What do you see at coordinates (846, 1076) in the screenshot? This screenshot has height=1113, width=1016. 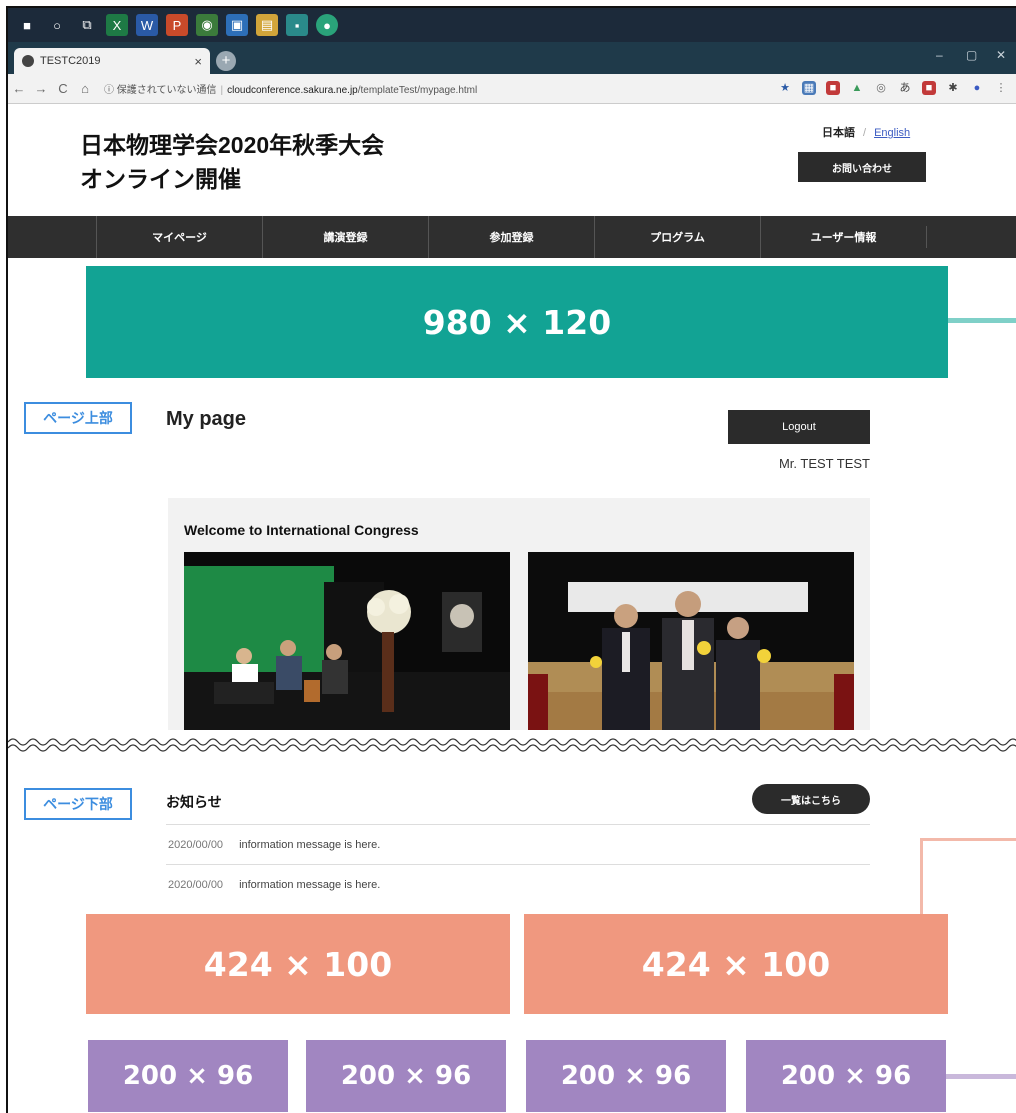 I see `banner-placeholder-small-4: 200 × 96` at bounding box center [846, 1076].